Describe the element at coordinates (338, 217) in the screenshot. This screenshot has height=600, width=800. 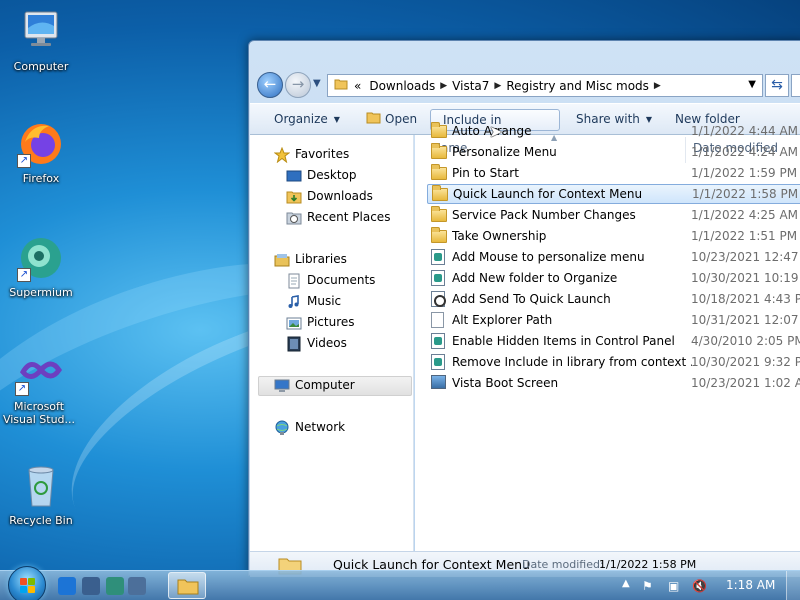
I see `nav-recent-places: Recent Places` at that location.